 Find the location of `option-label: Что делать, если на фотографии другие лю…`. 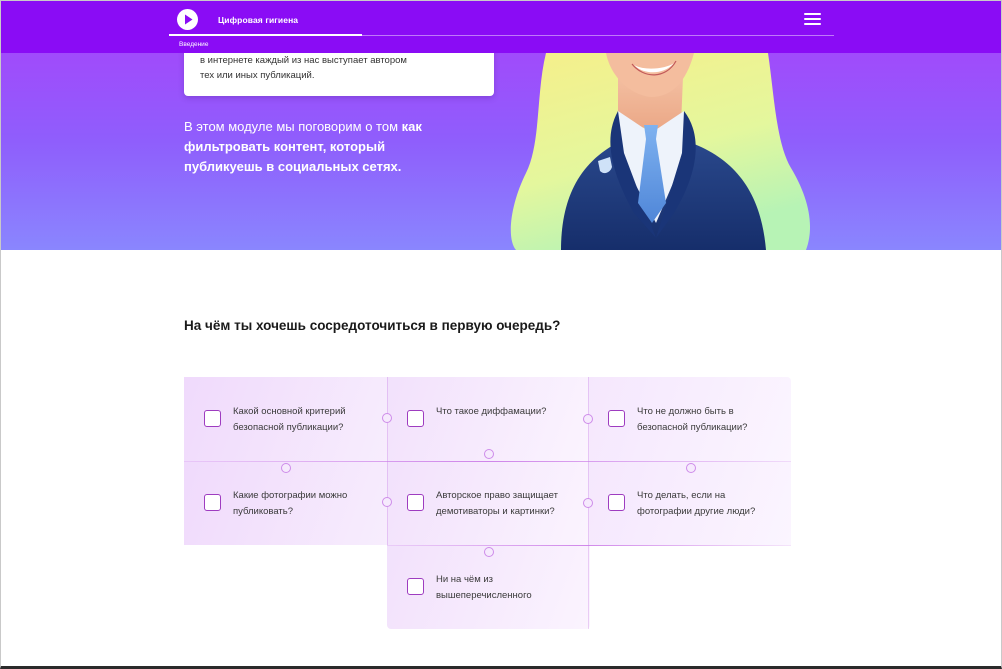

option-label: Что делать, если на фотографии другие лю… is located at coordinates (696, 503).